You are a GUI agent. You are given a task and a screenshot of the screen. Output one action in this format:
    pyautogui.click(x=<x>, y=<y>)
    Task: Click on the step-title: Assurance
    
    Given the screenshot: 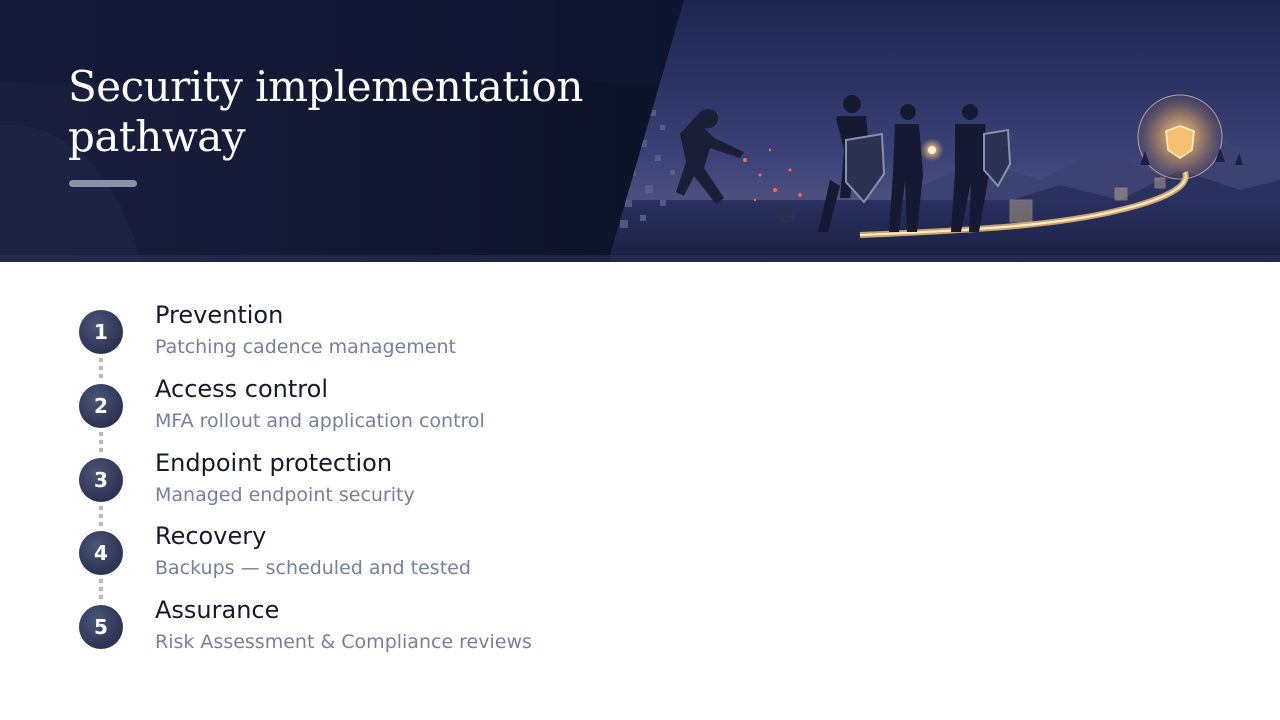 What is the action you would take?
    pyautogui.click(x=217, y=610)
    